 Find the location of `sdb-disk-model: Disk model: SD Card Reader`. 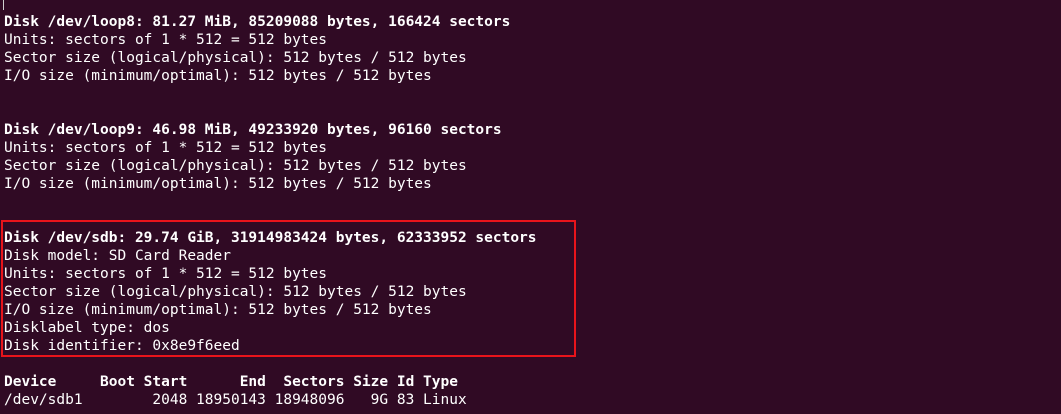

sdb-disk-model: Disk model: SD Card Reader is located at coordinates (117, 256).